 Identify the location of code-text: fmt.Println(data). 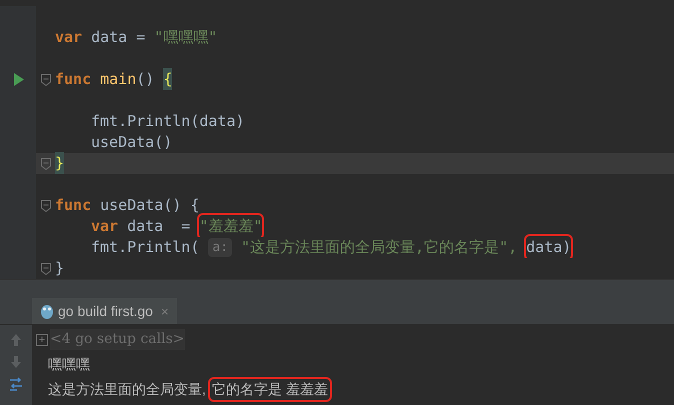
(168, 121).